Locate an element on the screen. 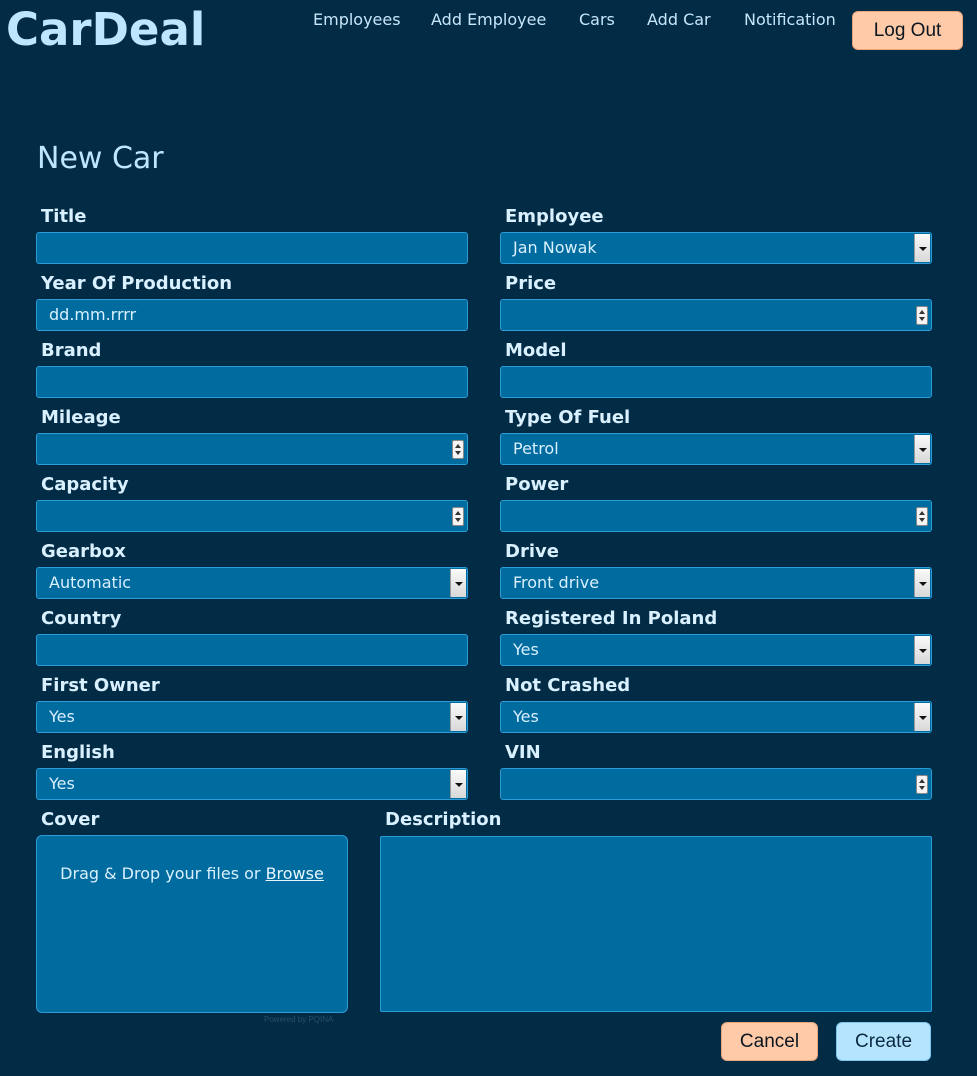 This screenshot has height=1076, width=977. fuel-select: Petrol is located at coordinates (716, 449).